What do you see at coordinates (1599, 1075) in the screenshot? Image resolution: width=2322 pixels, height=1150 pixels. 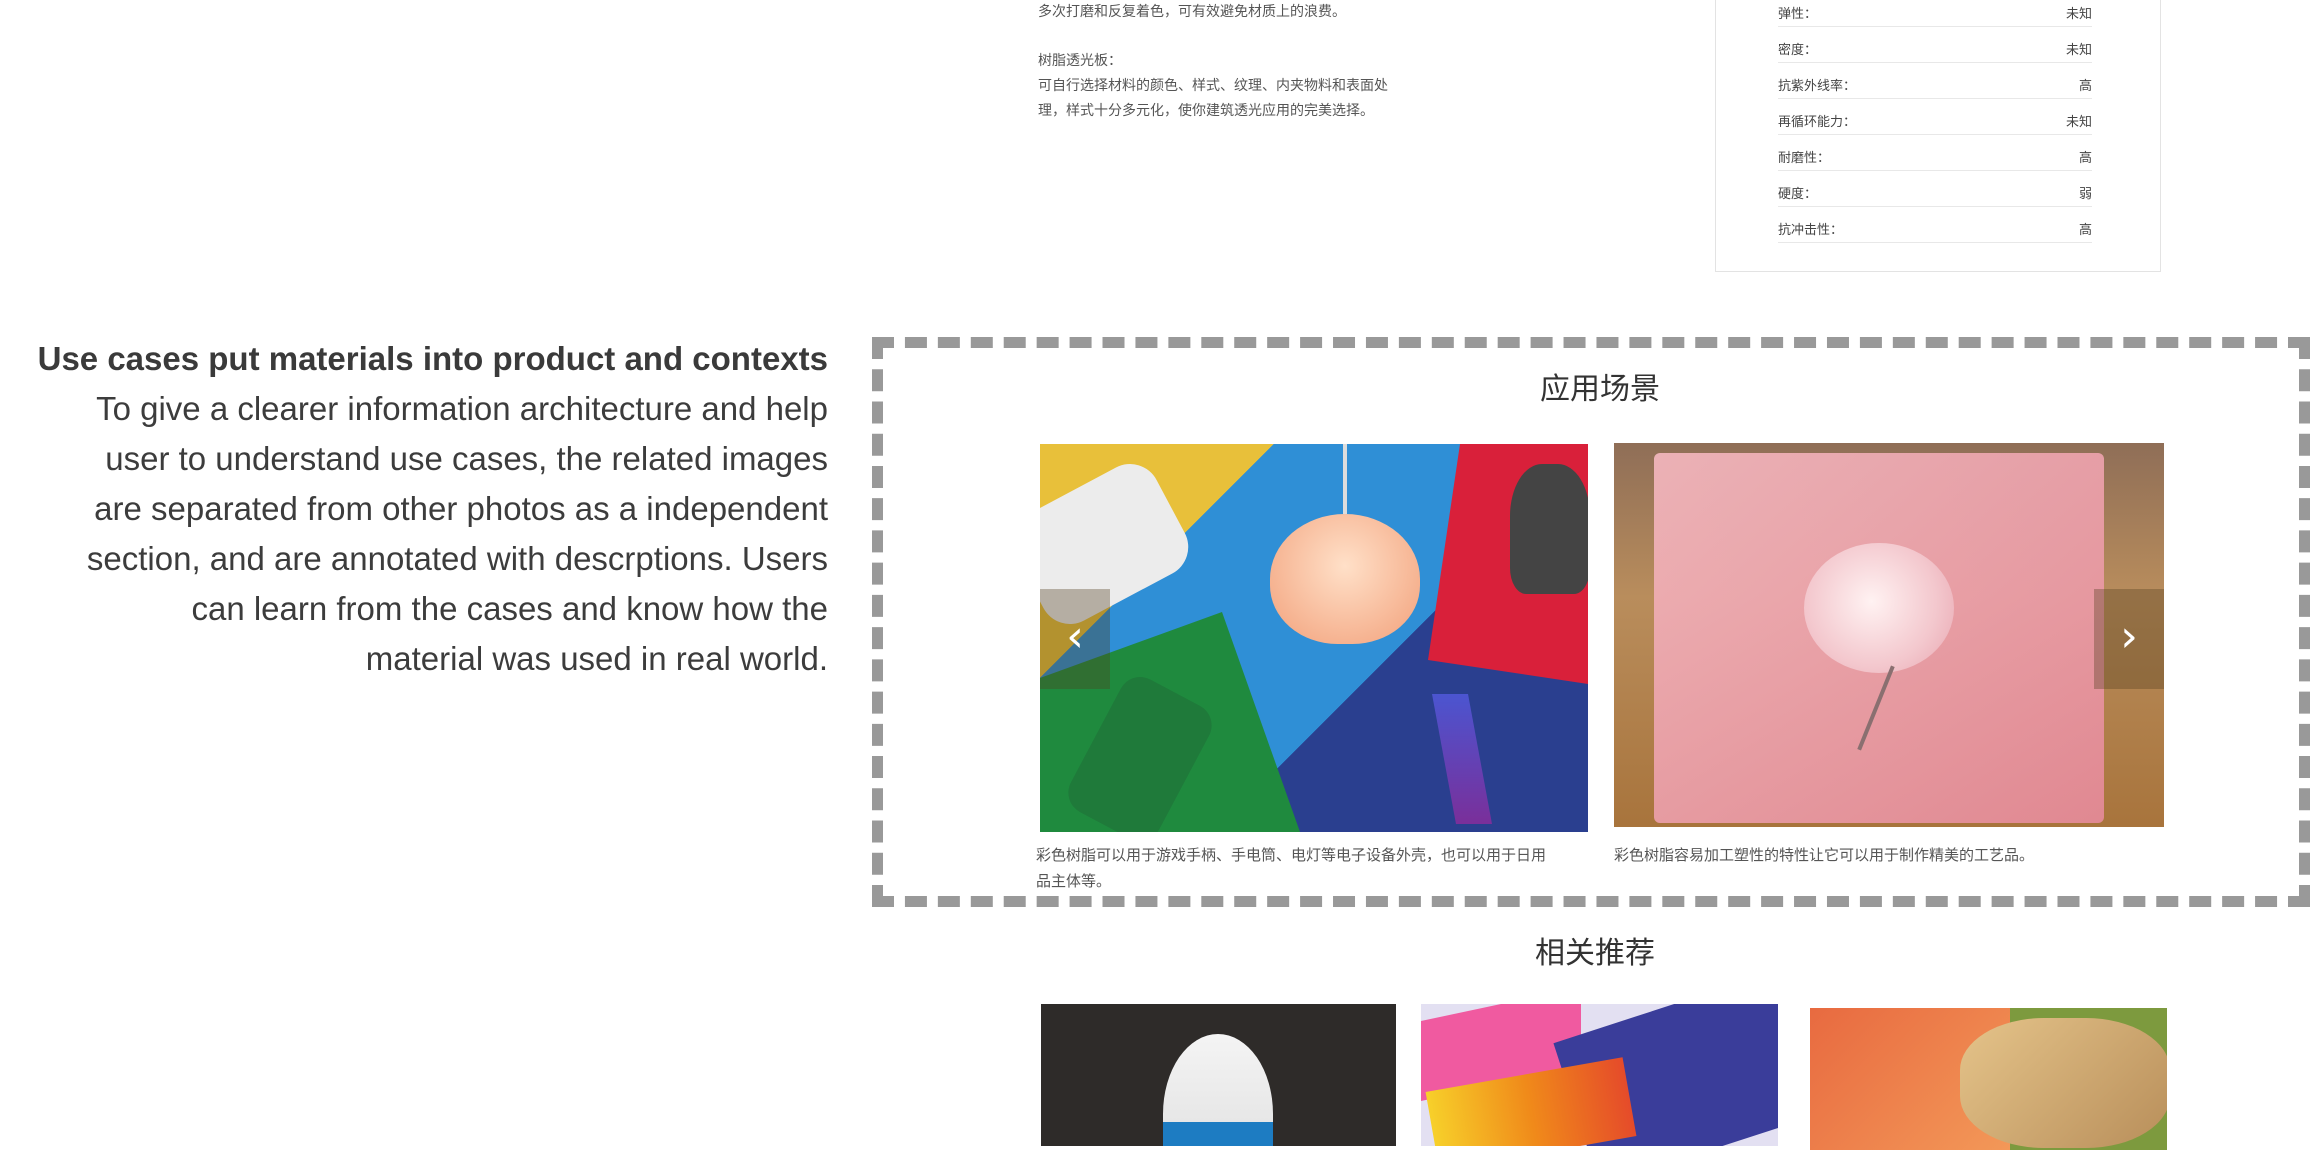 I see `related-item-color-sheets` at bounding box center [1599, 1075].